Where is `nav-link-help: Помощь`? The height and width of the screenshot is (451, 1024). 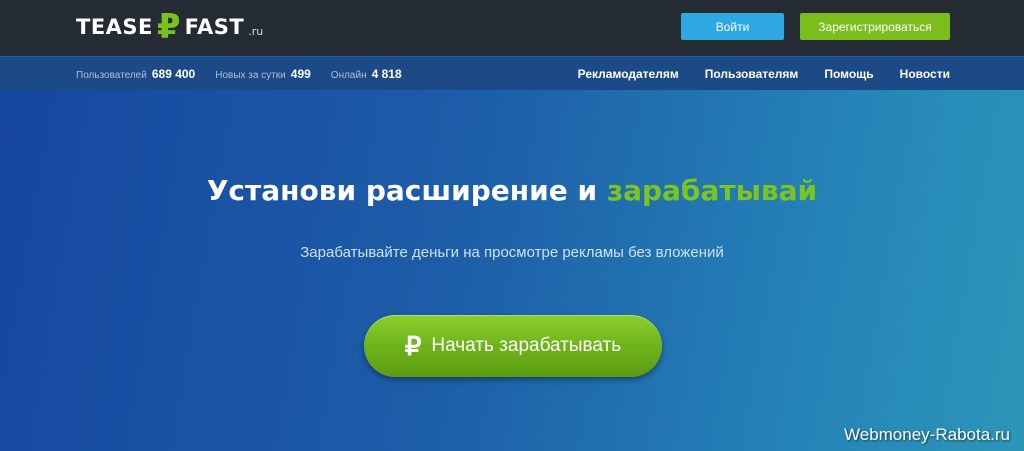 nav-link-help: Помощь is located at coordinates (848, 74).